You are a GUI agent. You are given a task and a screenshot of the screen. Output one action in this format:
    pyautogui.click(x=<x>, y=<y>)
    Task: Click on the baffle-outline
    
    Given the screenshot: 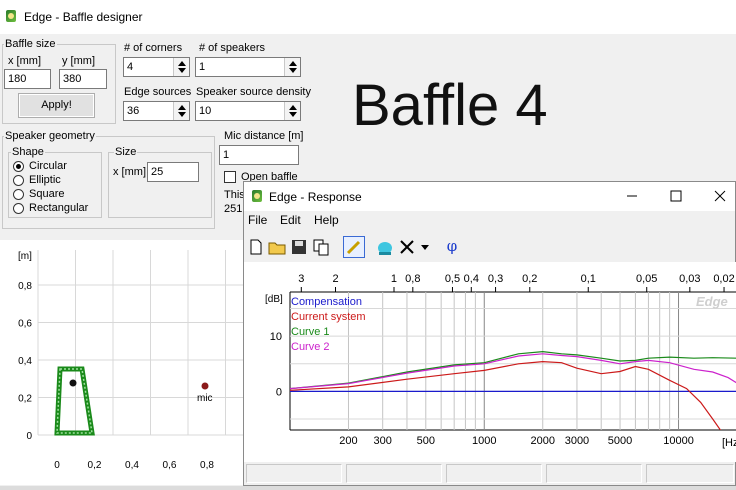 What is the action you would take?
    pyautogui.click(x=74, y=401)
    